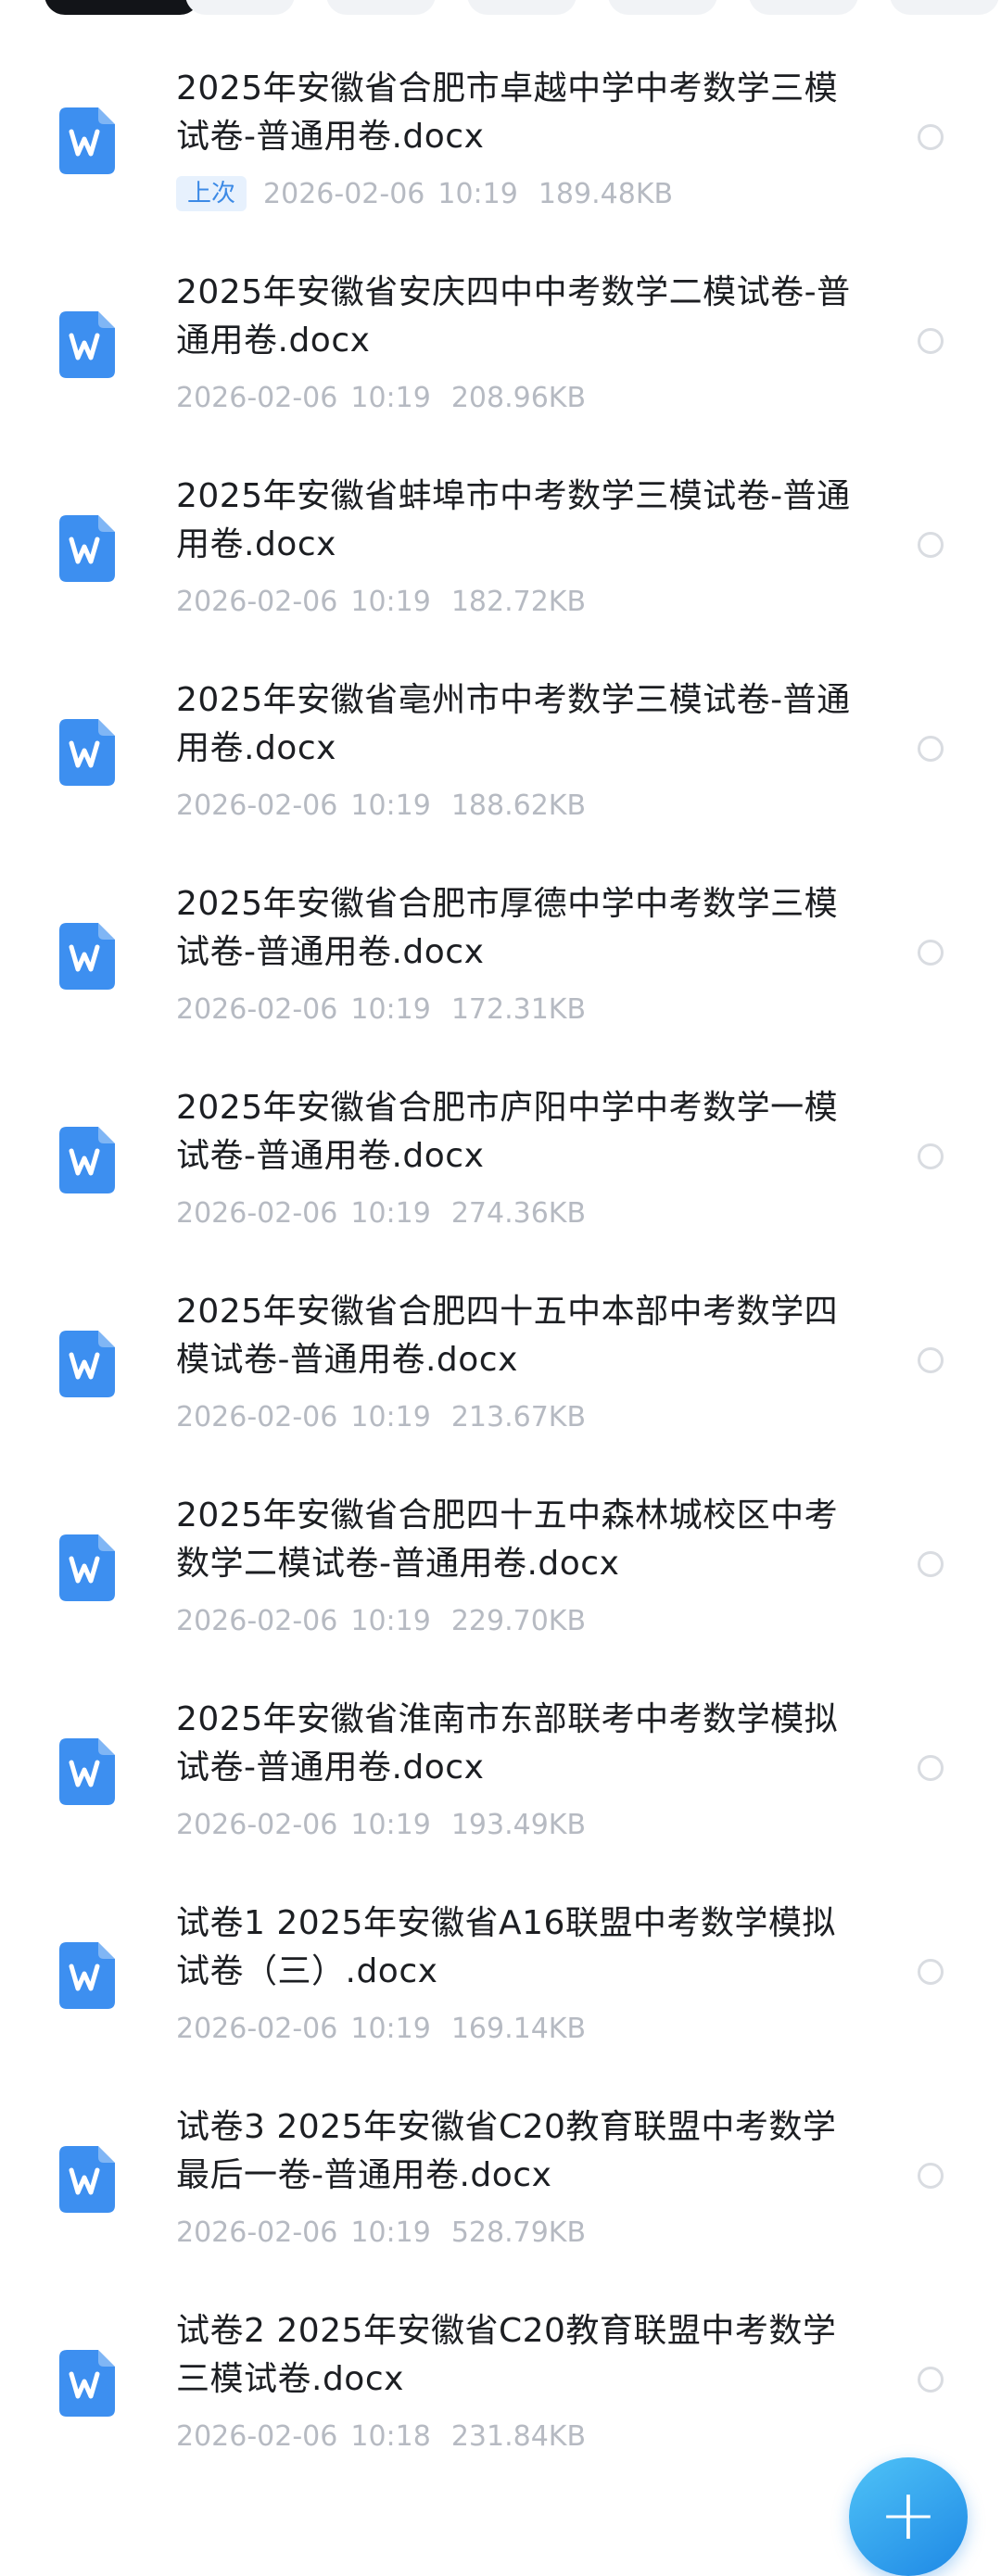 This screenshot has height=2576, width=1001. Describe the element at coordinates (507, 1539) in the screenshot. I see `file-name: 2025年安徽省合肥四十五中森林城校区中考数学二模试卷-普通用卷.docx` at that location.